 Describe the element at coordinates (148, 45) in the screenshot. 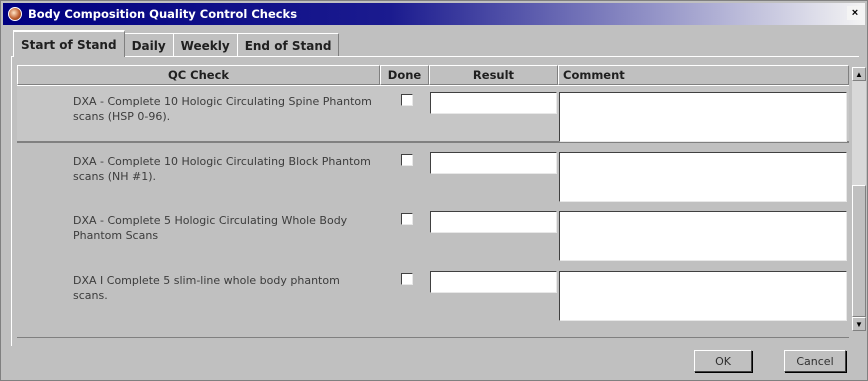

I see `tab-daily: Daily` at that location.